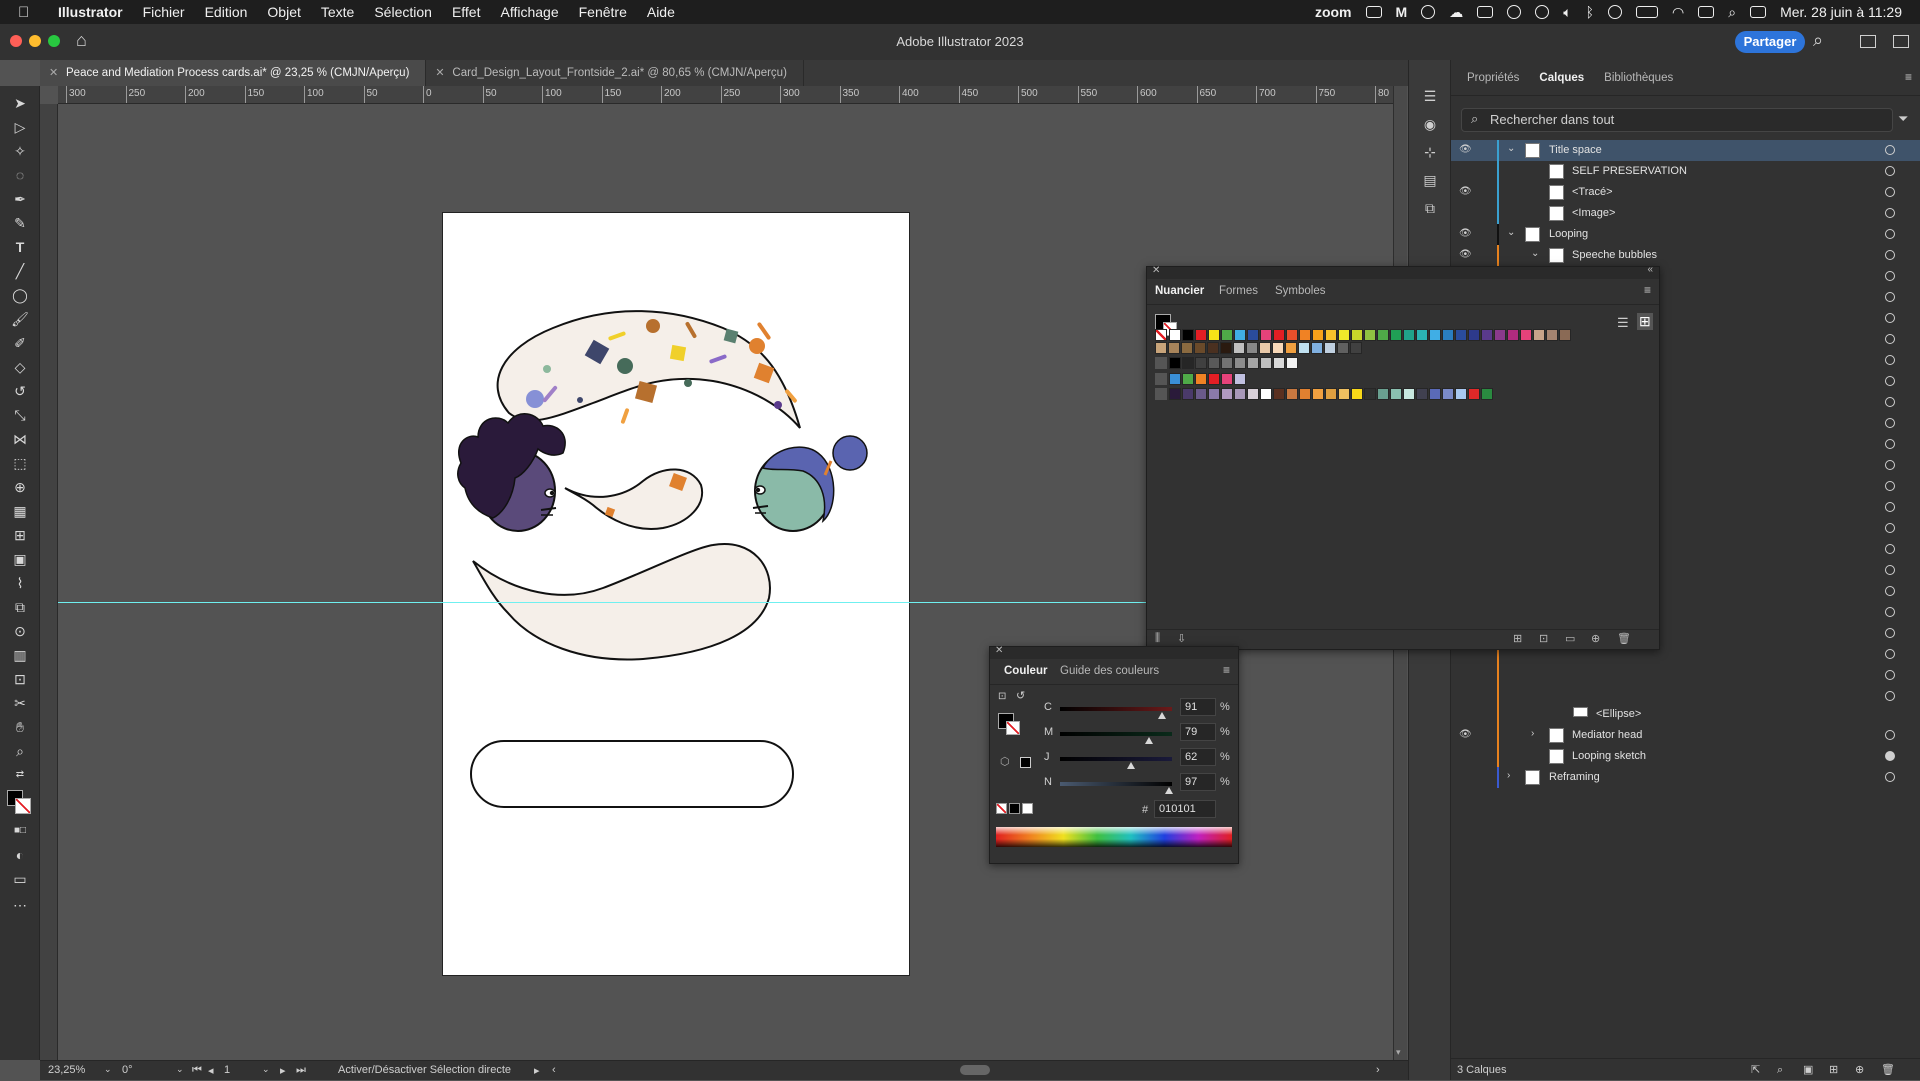 The width and height of the screenshot is (1920, 1081). I want to click on cloud-icon: ☁, so click(1456, 12).